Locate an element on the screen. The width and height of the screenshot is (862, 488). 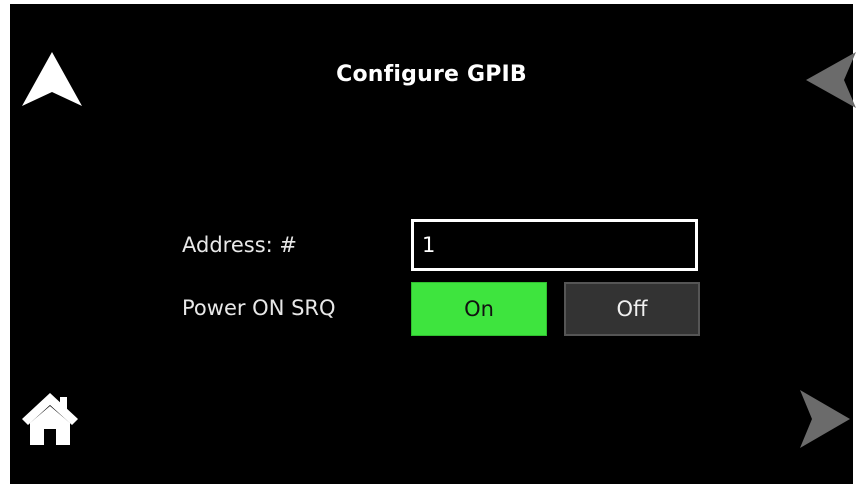
page-title: Configure GPIB is located at coordinates (431, 74).